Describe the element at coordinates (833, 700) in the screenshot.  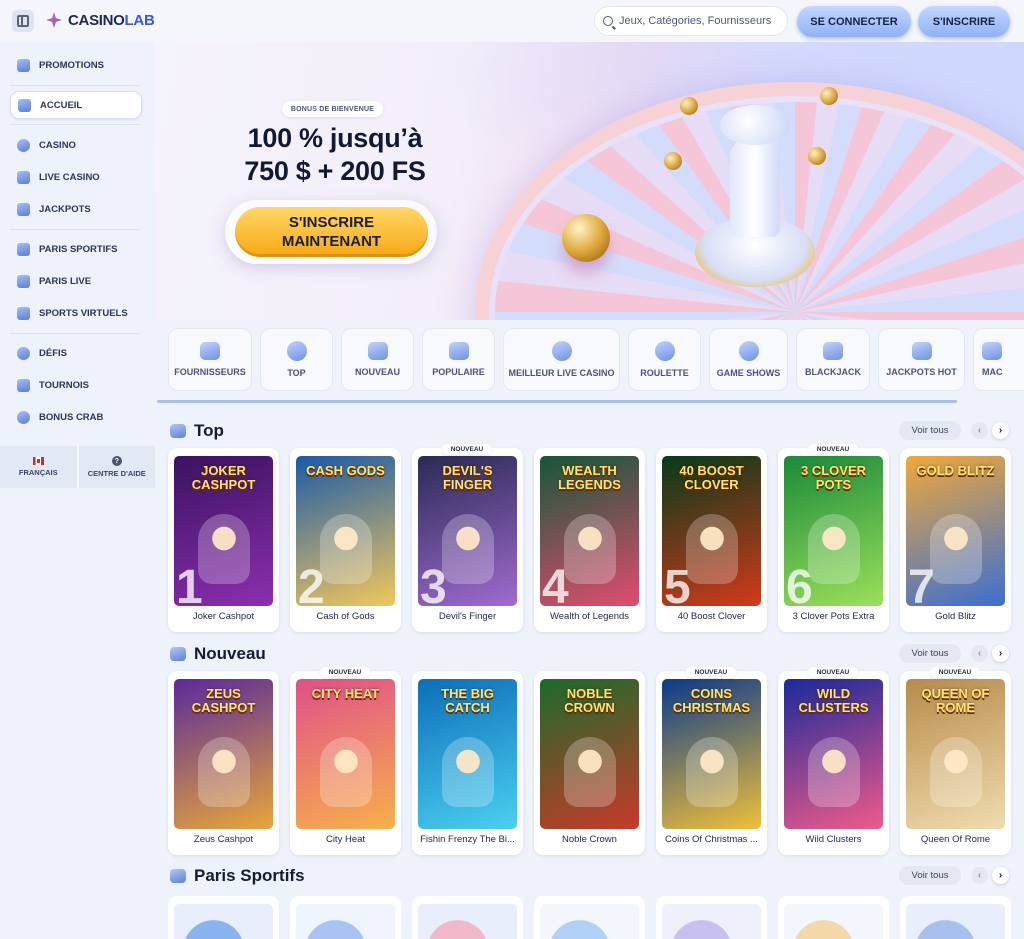
I see `game-thumbnail-title: WILD CLUSTERS` at that location.